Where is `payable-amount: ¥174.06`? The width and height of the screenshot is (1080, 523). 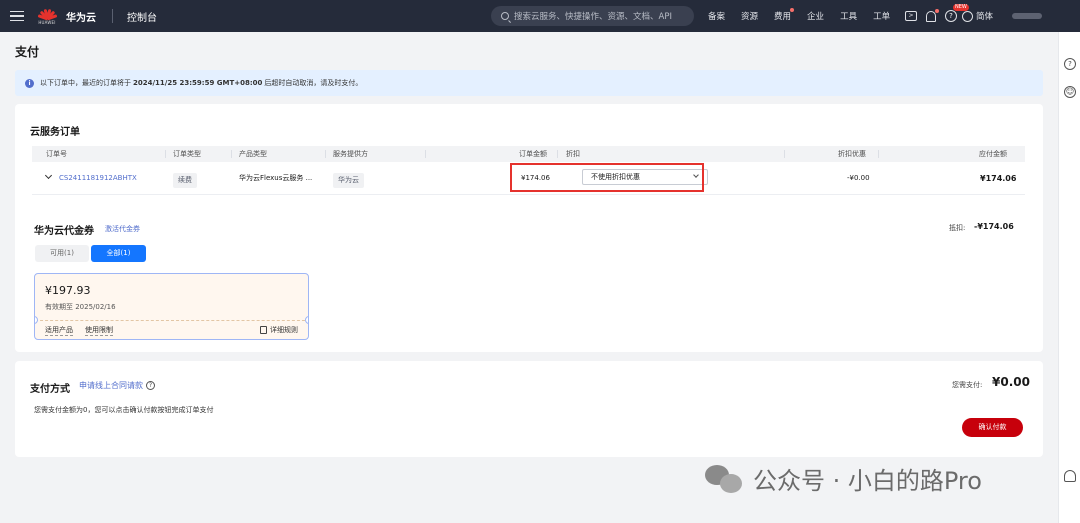
payable-amount: ¥174.06 is located at coordinates (998, 178).